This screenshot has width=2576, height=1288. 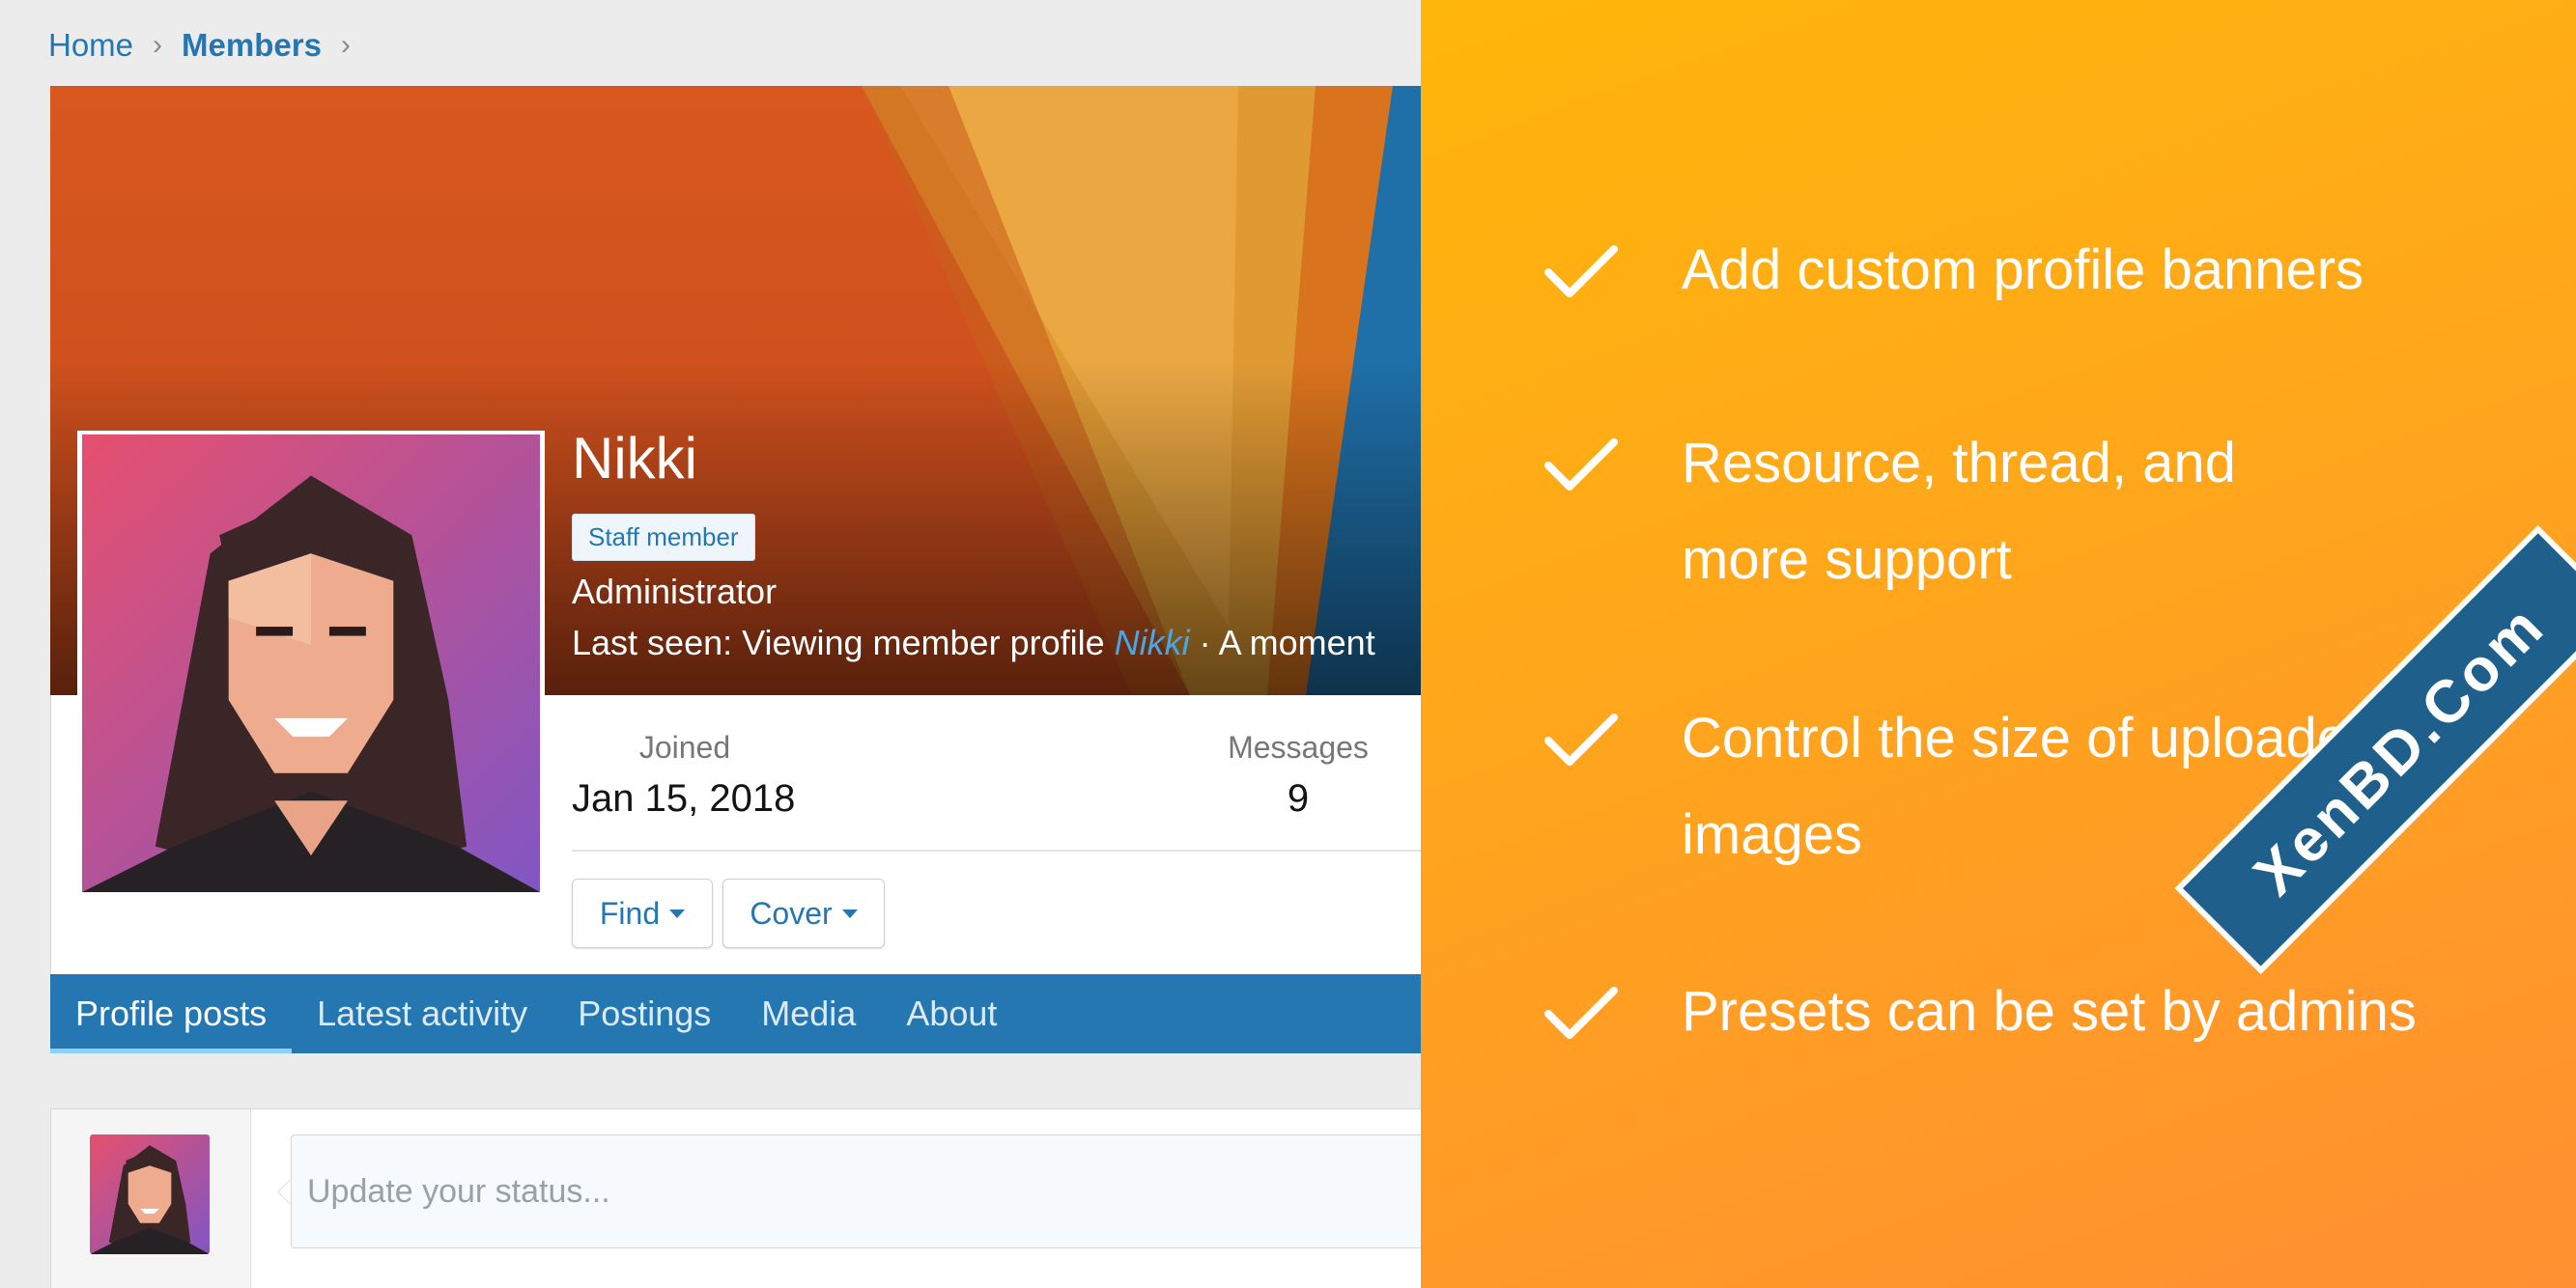 What do you see at coordinates (311, 664) in the screenshot?
I see `profile-avatar` at bounding box center [311, 664].